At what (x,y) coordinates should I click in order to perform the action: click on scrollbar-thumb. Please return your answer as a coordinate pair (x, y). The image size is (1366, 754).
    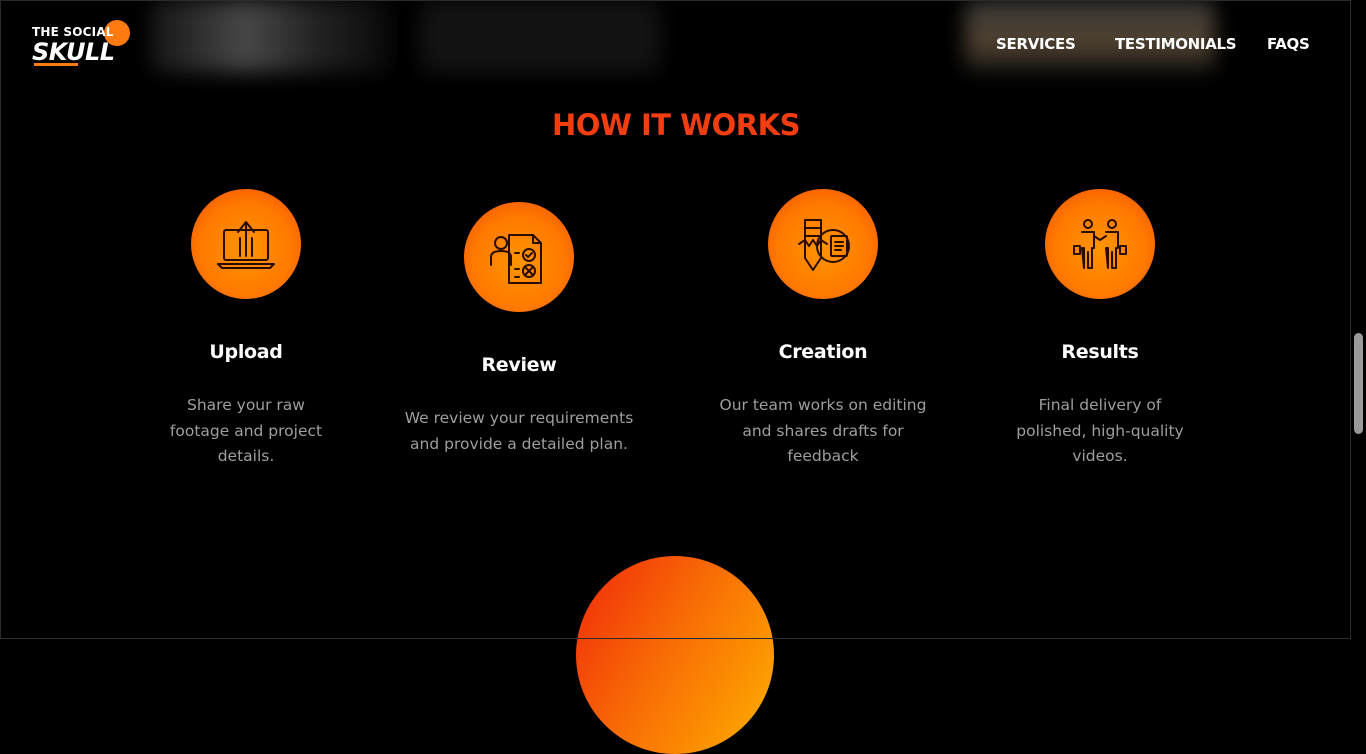
    Looking at the image, I should click on (1358, 383).